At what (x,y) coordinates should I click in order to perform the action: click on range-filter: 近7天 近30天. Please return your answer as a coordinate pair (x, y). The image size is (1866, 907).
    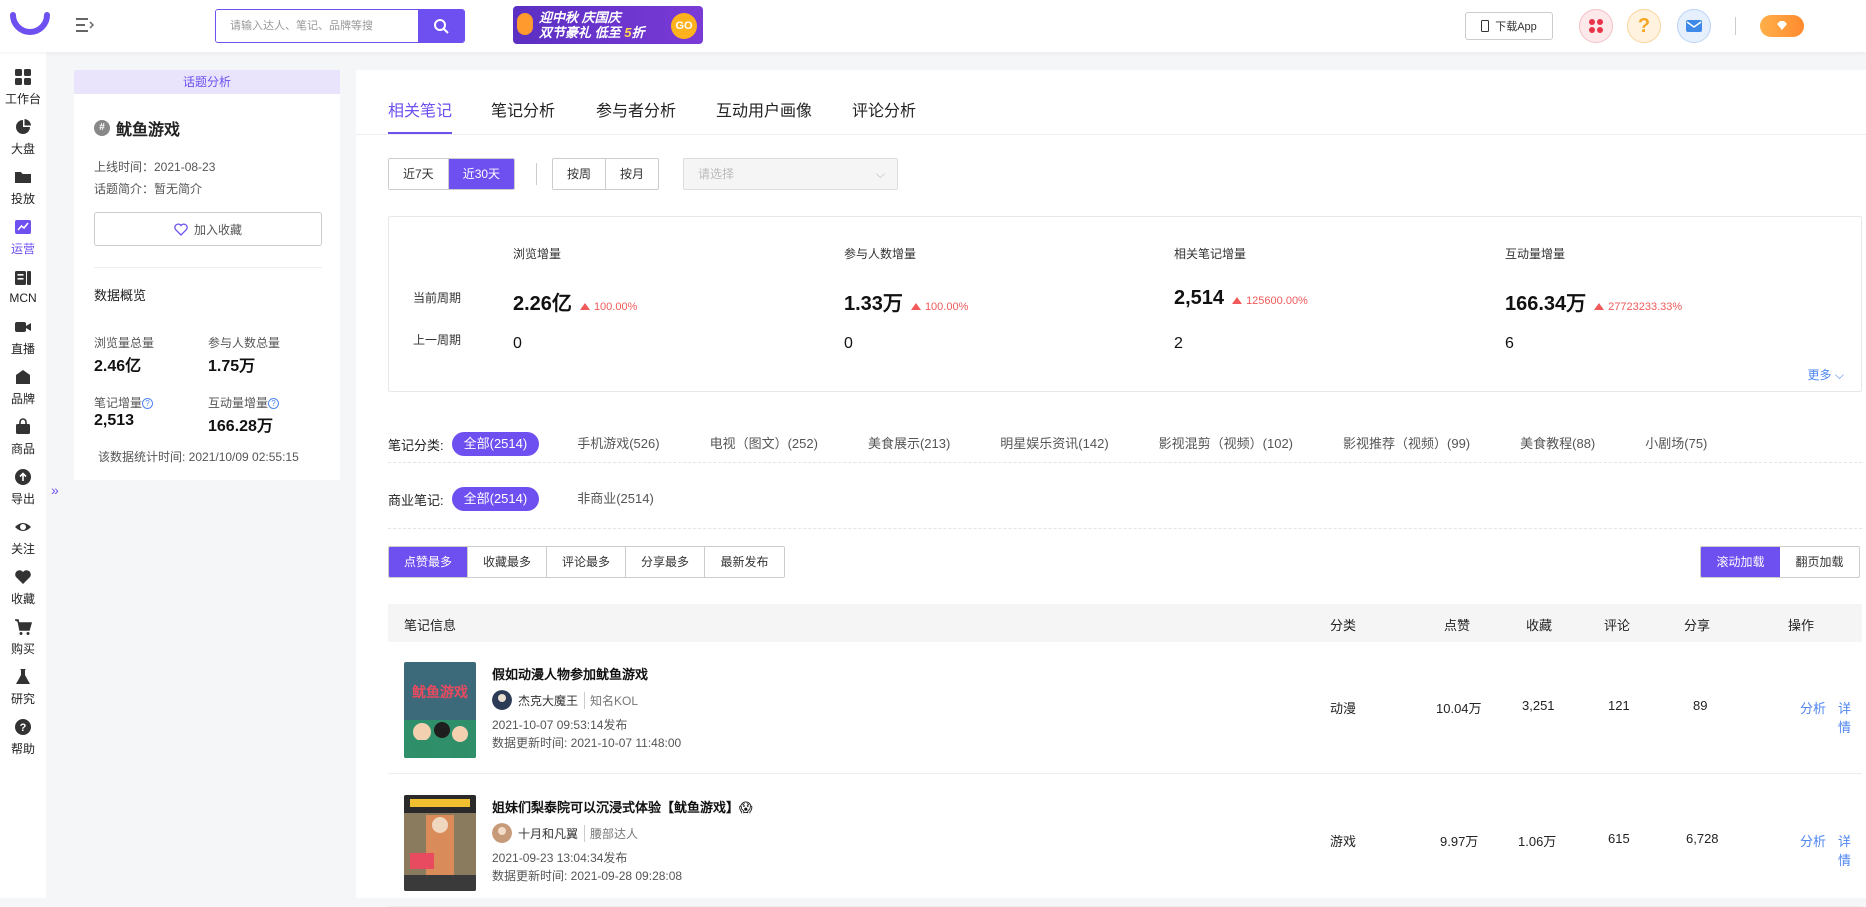
    Looking at the image, I should click on (452, 174).